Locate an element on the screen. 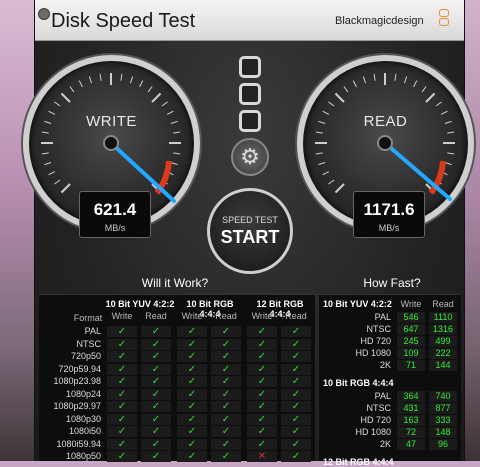  write-gauge: WRITE 621.4 MB/s is located at coordinates (111, 146).